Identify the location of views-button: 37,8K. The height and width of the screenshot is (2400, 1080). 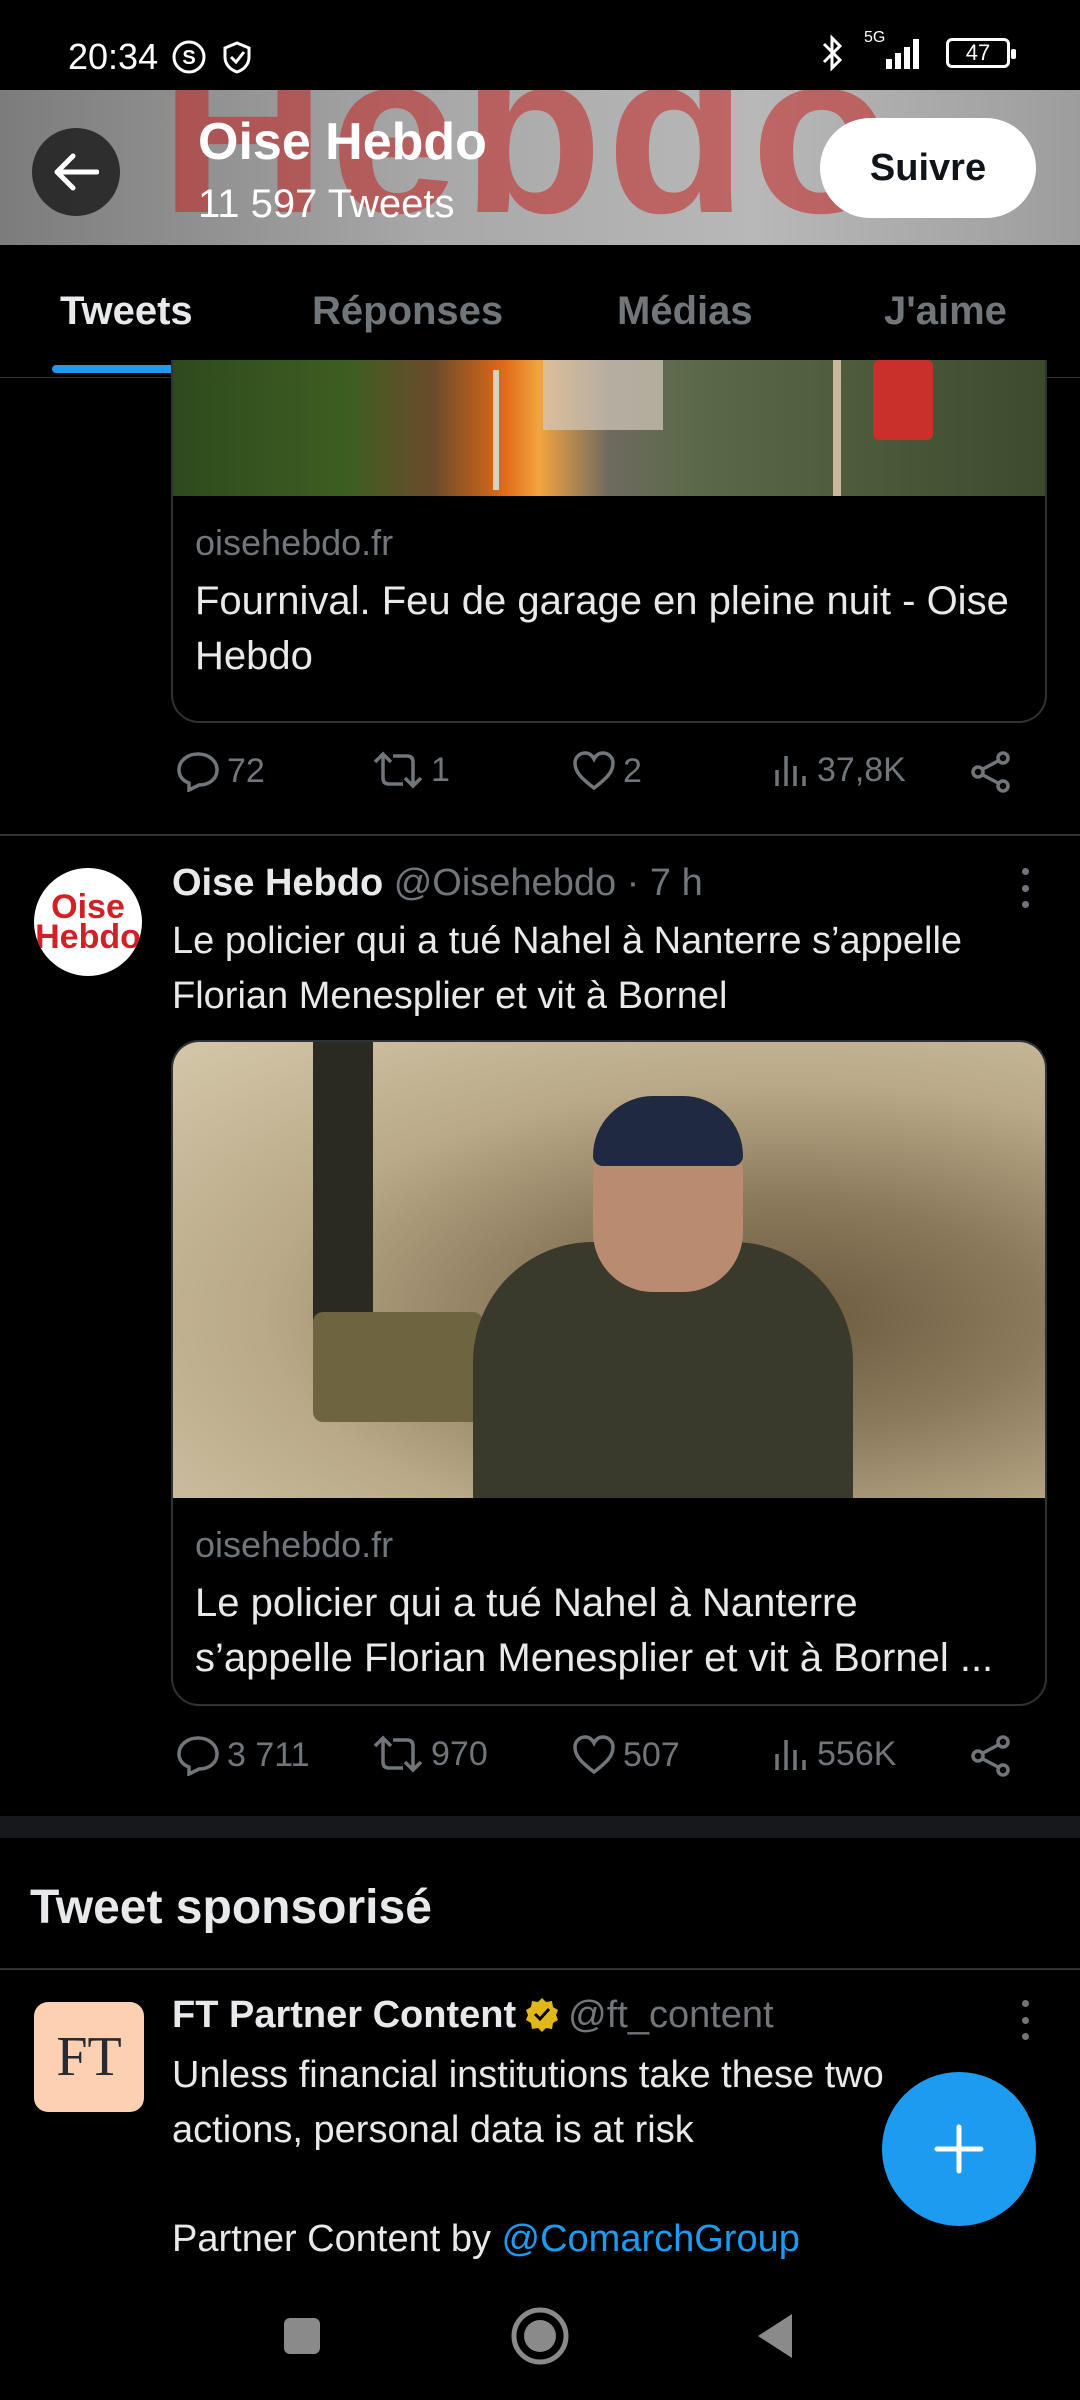
(838, 770).